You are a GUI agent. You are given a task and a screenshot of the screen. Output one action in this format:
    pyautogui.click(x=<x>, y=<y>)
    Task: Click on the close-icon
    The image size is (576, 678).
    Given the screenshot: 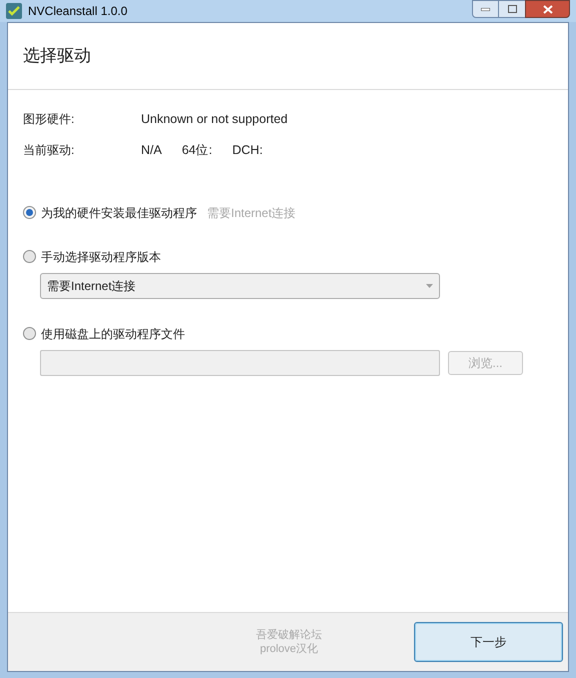 What is the action you would take?
    pyautogui.click(x=547, y=9)
    